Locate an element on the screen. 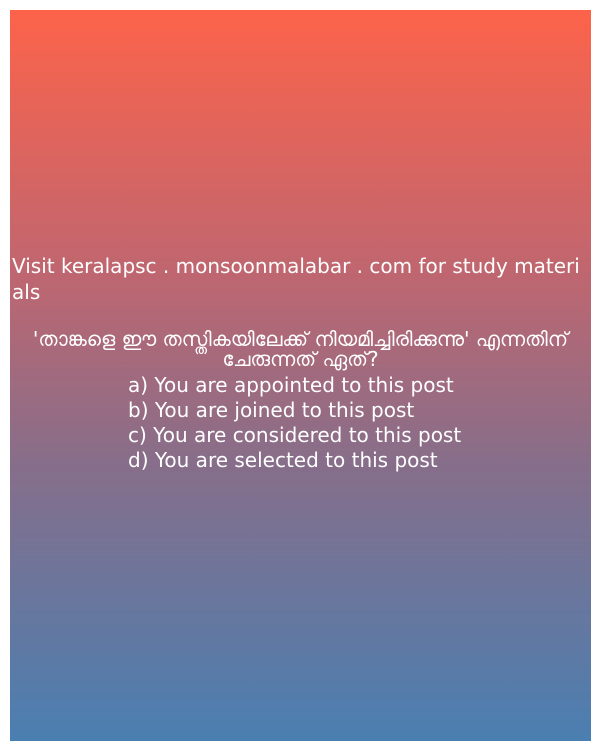 The image size is (600, 750). option-d: d) You are selected to this post is located at coordinates (283, 460).